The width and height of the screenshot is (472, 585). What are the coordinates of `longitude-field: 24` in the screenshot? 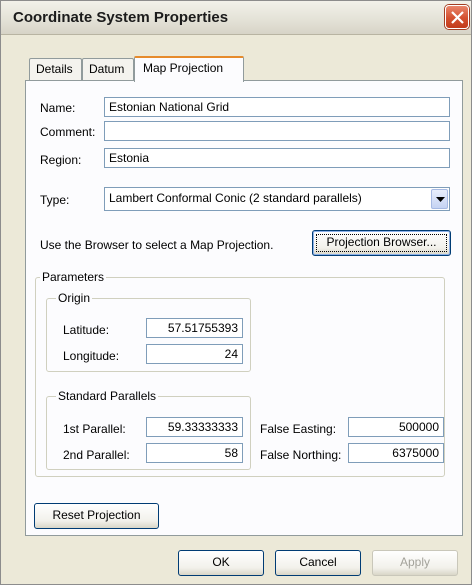 It's located at (194, 354).